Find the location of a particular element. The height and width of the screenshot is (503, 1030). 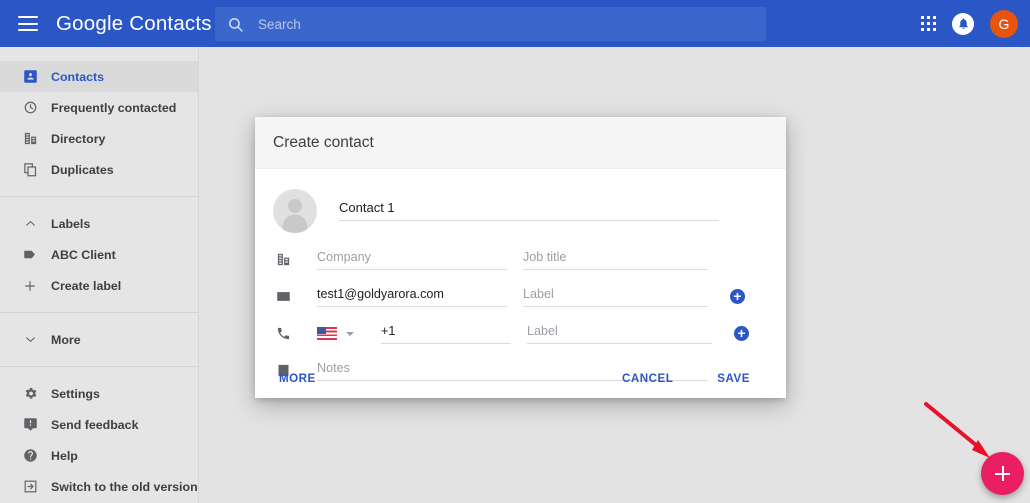

top-app-bar: Google Contacts G is located at coordinates (515, 23).